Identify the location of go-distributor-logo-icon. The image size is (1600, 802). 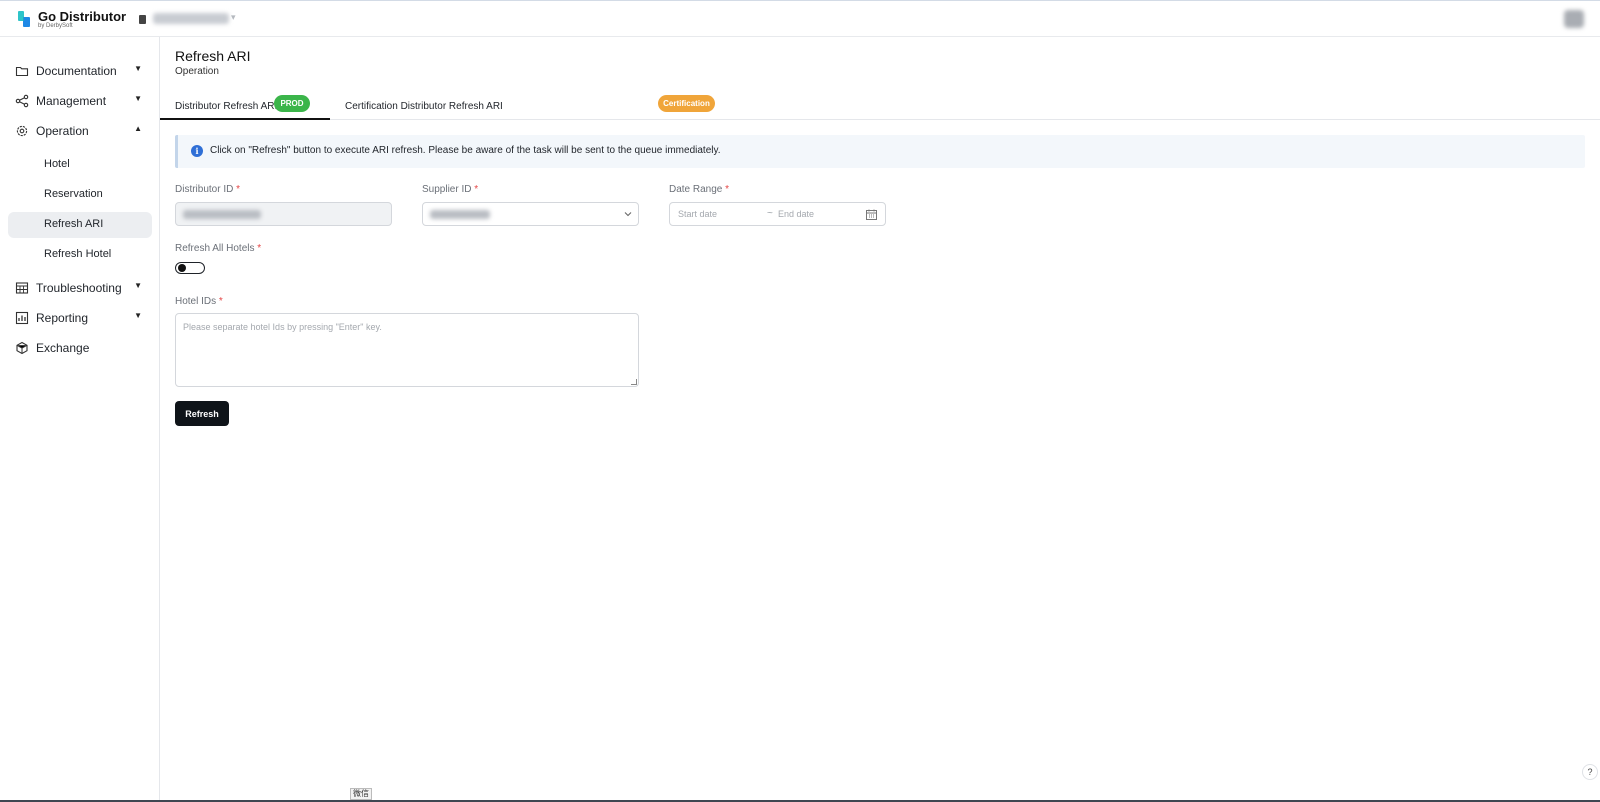
(24, 19).